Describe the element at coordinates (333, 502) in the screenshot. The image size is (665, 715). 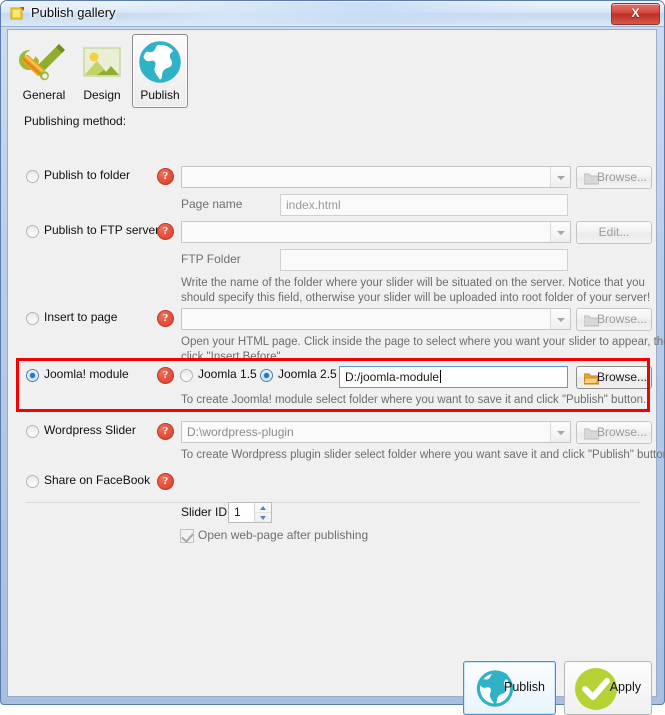
I see `section-divider` at that location.